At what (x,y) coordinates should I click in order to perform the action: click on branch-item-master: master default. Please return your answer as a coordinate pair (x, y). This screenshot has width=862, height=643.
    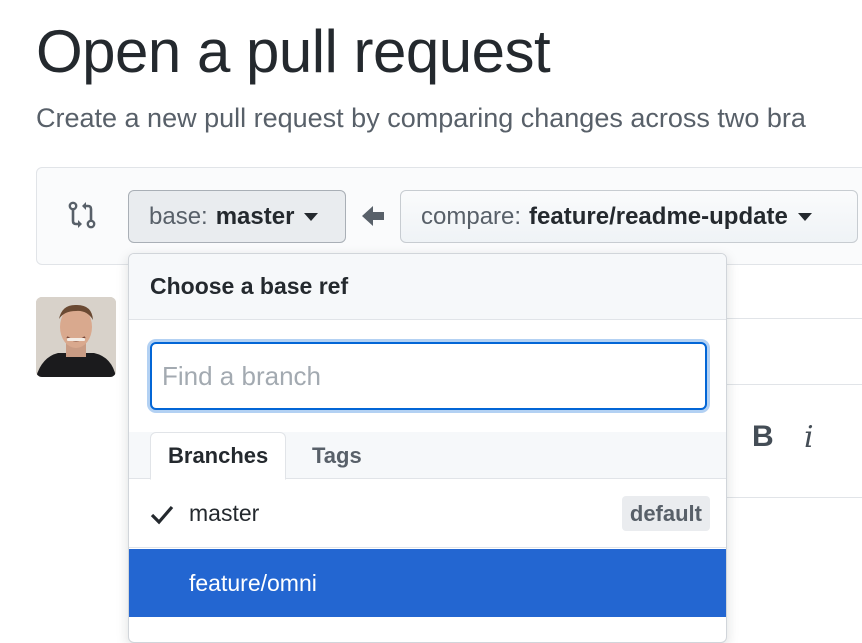
    Looking at the image, I should click on (427, 514).